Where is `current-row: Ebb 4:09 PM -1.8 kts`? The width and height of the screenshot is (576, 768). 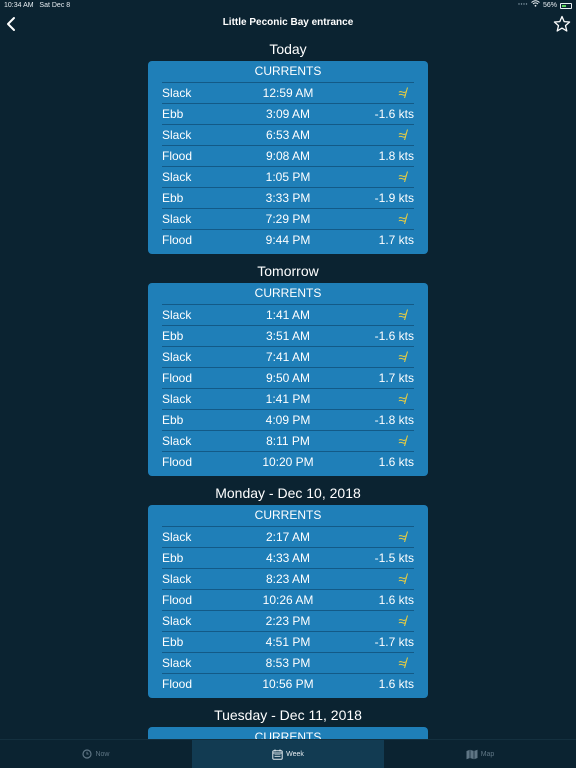
current-row: Ebb 4:09 PM -1.8 kts is located at coordinates (288, 419).